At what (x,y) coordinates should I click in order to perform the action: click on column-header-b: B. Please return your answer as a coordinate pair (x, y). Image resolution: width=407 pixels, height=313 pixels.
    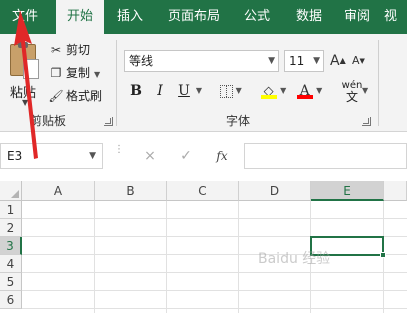
    Looking at the image, I should click on (131, 191).